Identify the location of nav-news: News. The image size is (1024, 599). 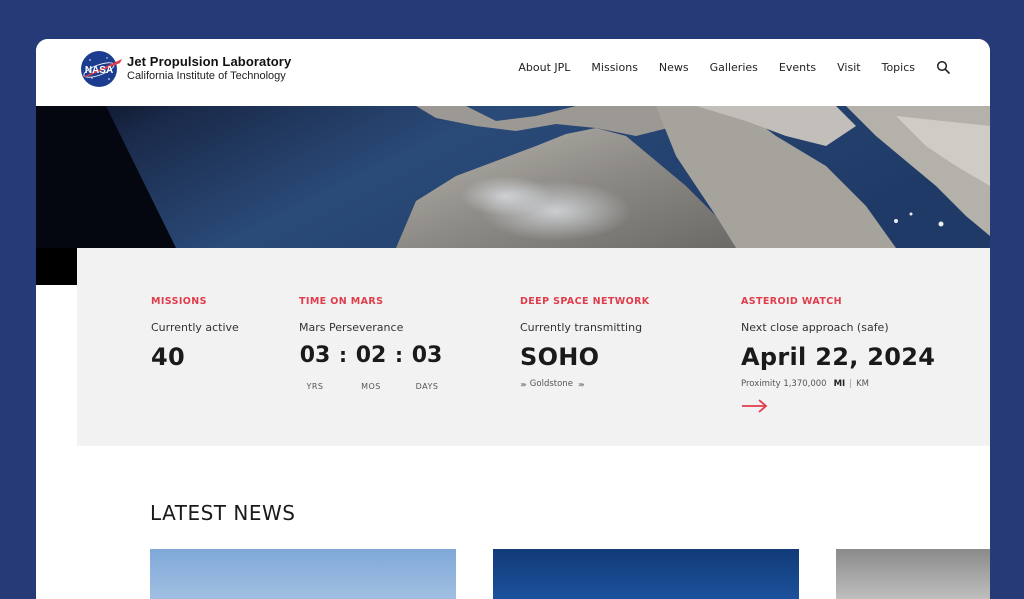
(674, 67).